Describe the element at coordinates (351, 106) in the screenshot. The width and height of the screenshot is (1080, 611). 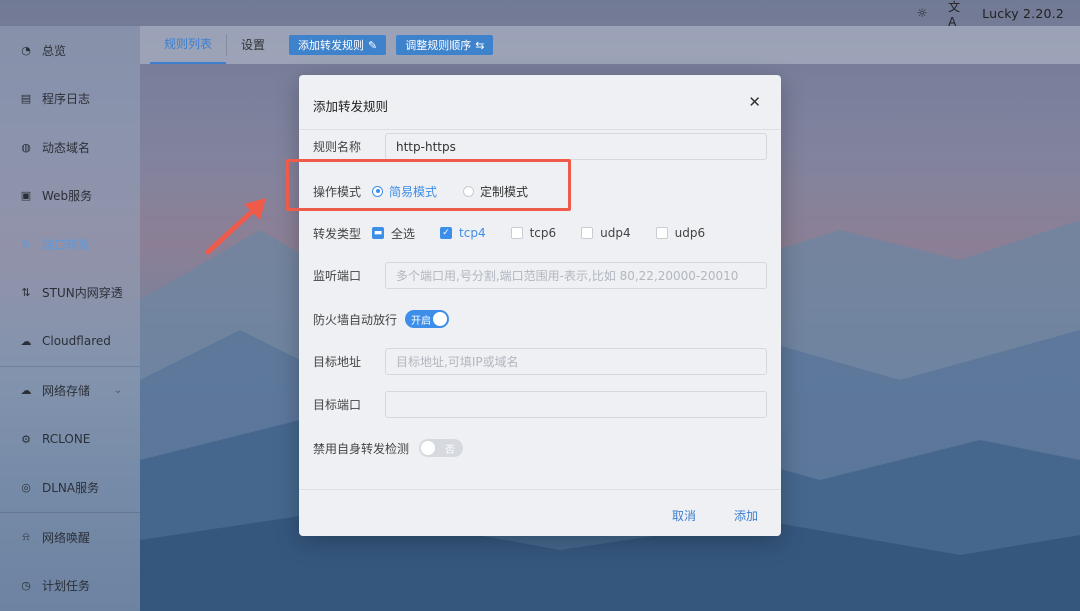
I see `dialog-title: 添加转发规则` at that location.